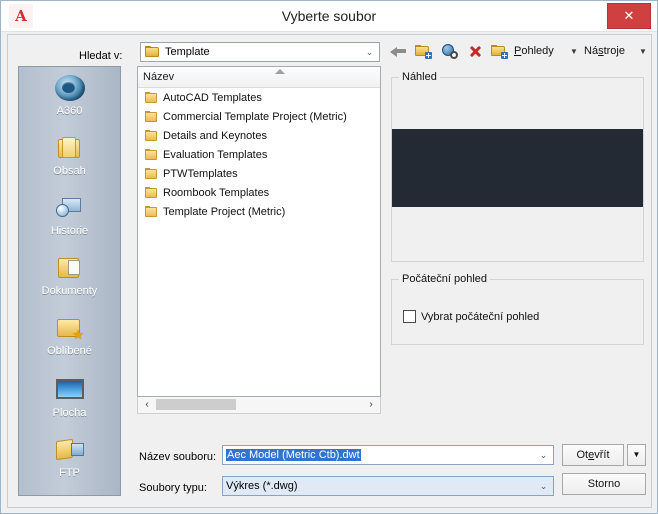 The width and height of the screenshot is (658, 514). What do you see at coordinates (259, 173) in the screenshot?
I see `list-item: PTWTemplates` at bounding box center [259, 173].